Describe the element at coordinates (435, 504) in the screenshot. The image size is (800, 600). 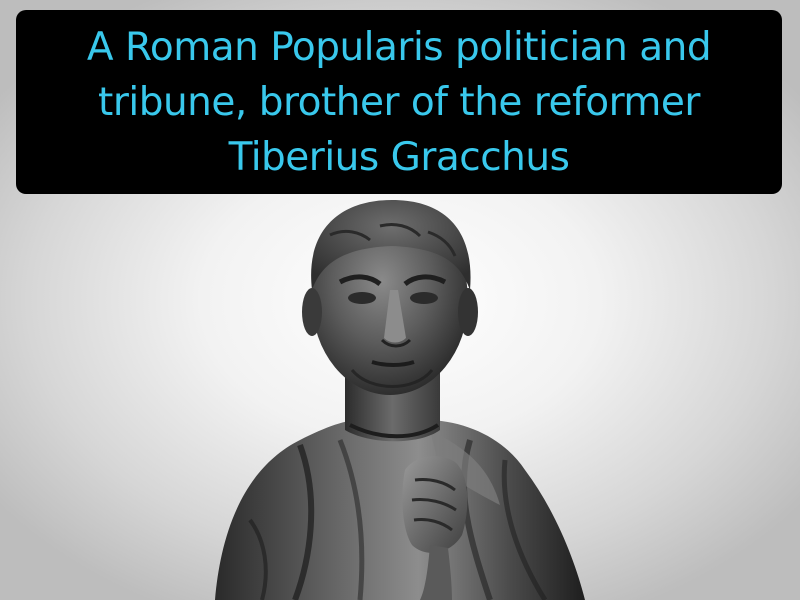
I see `hand` at that location.